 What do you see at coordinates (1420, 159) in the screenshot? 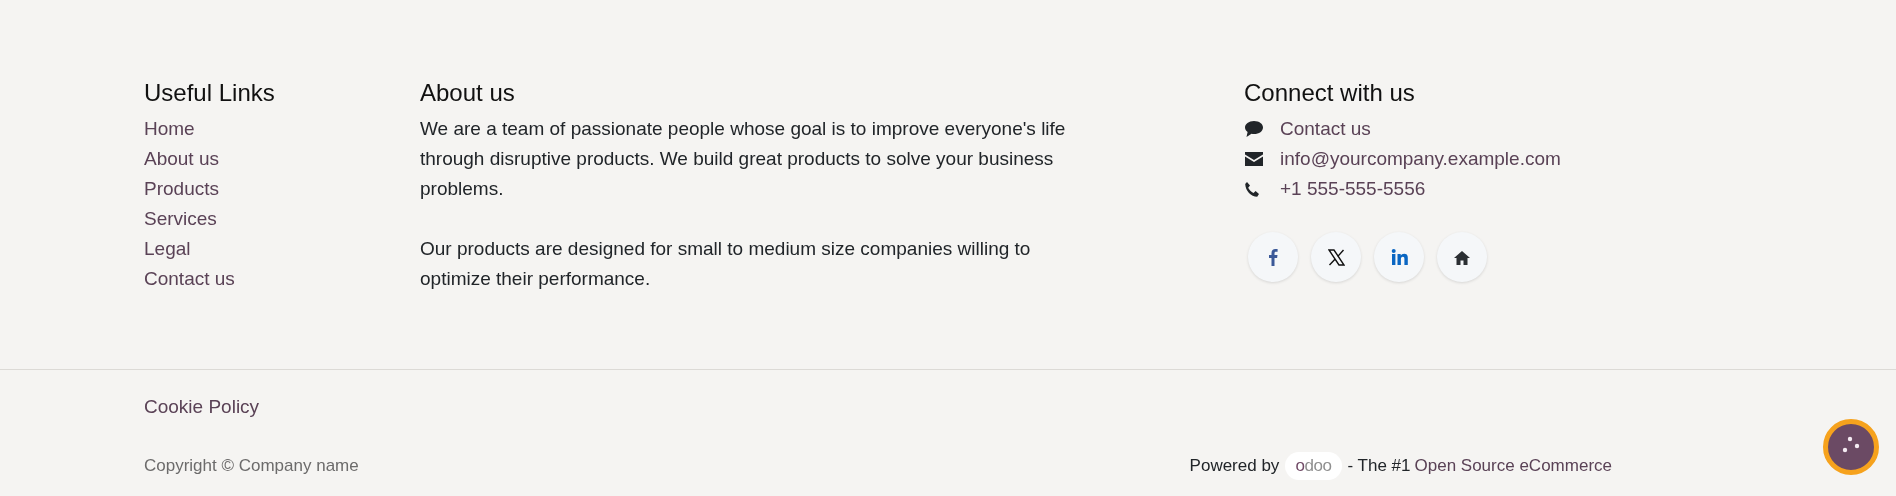
I see `contact-link: info@yourcompany.example.com` at bounding box center [1420, 159].